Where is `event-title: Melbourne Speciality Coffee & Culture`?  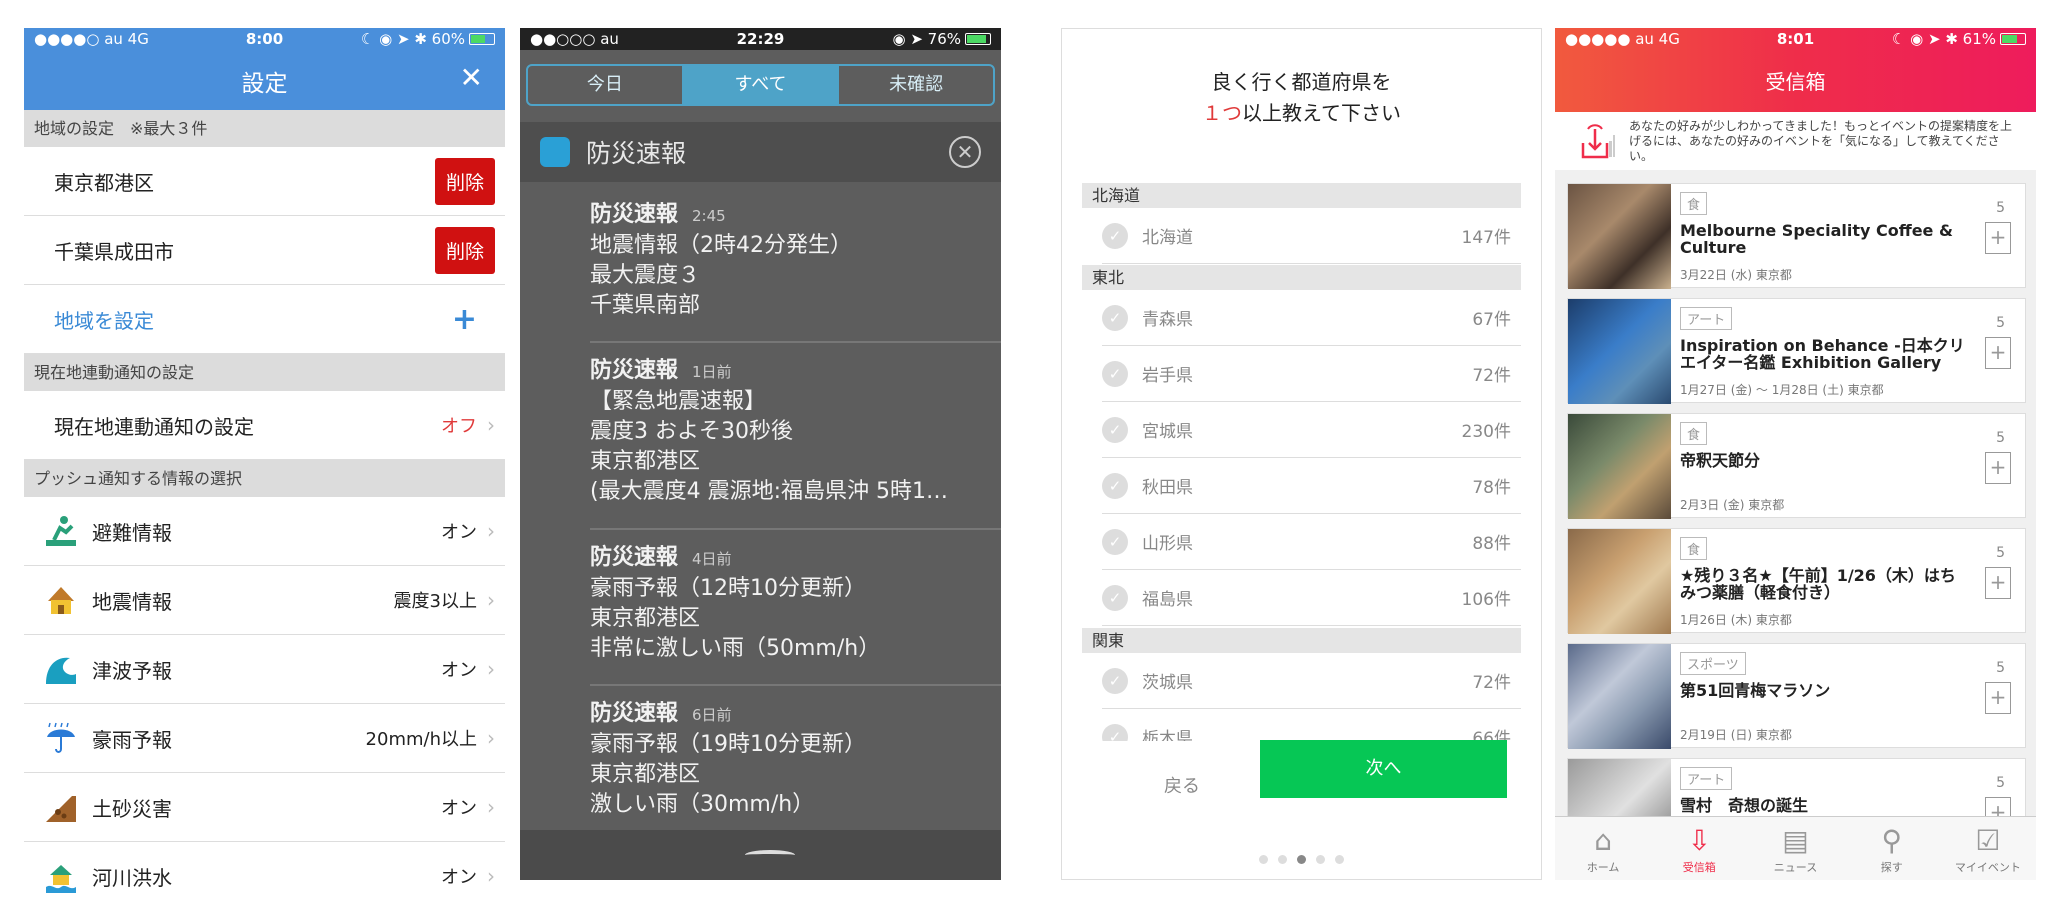 event-title: Melbourne Speciality Coffee & Culture is located at coordinates (1816, 239).